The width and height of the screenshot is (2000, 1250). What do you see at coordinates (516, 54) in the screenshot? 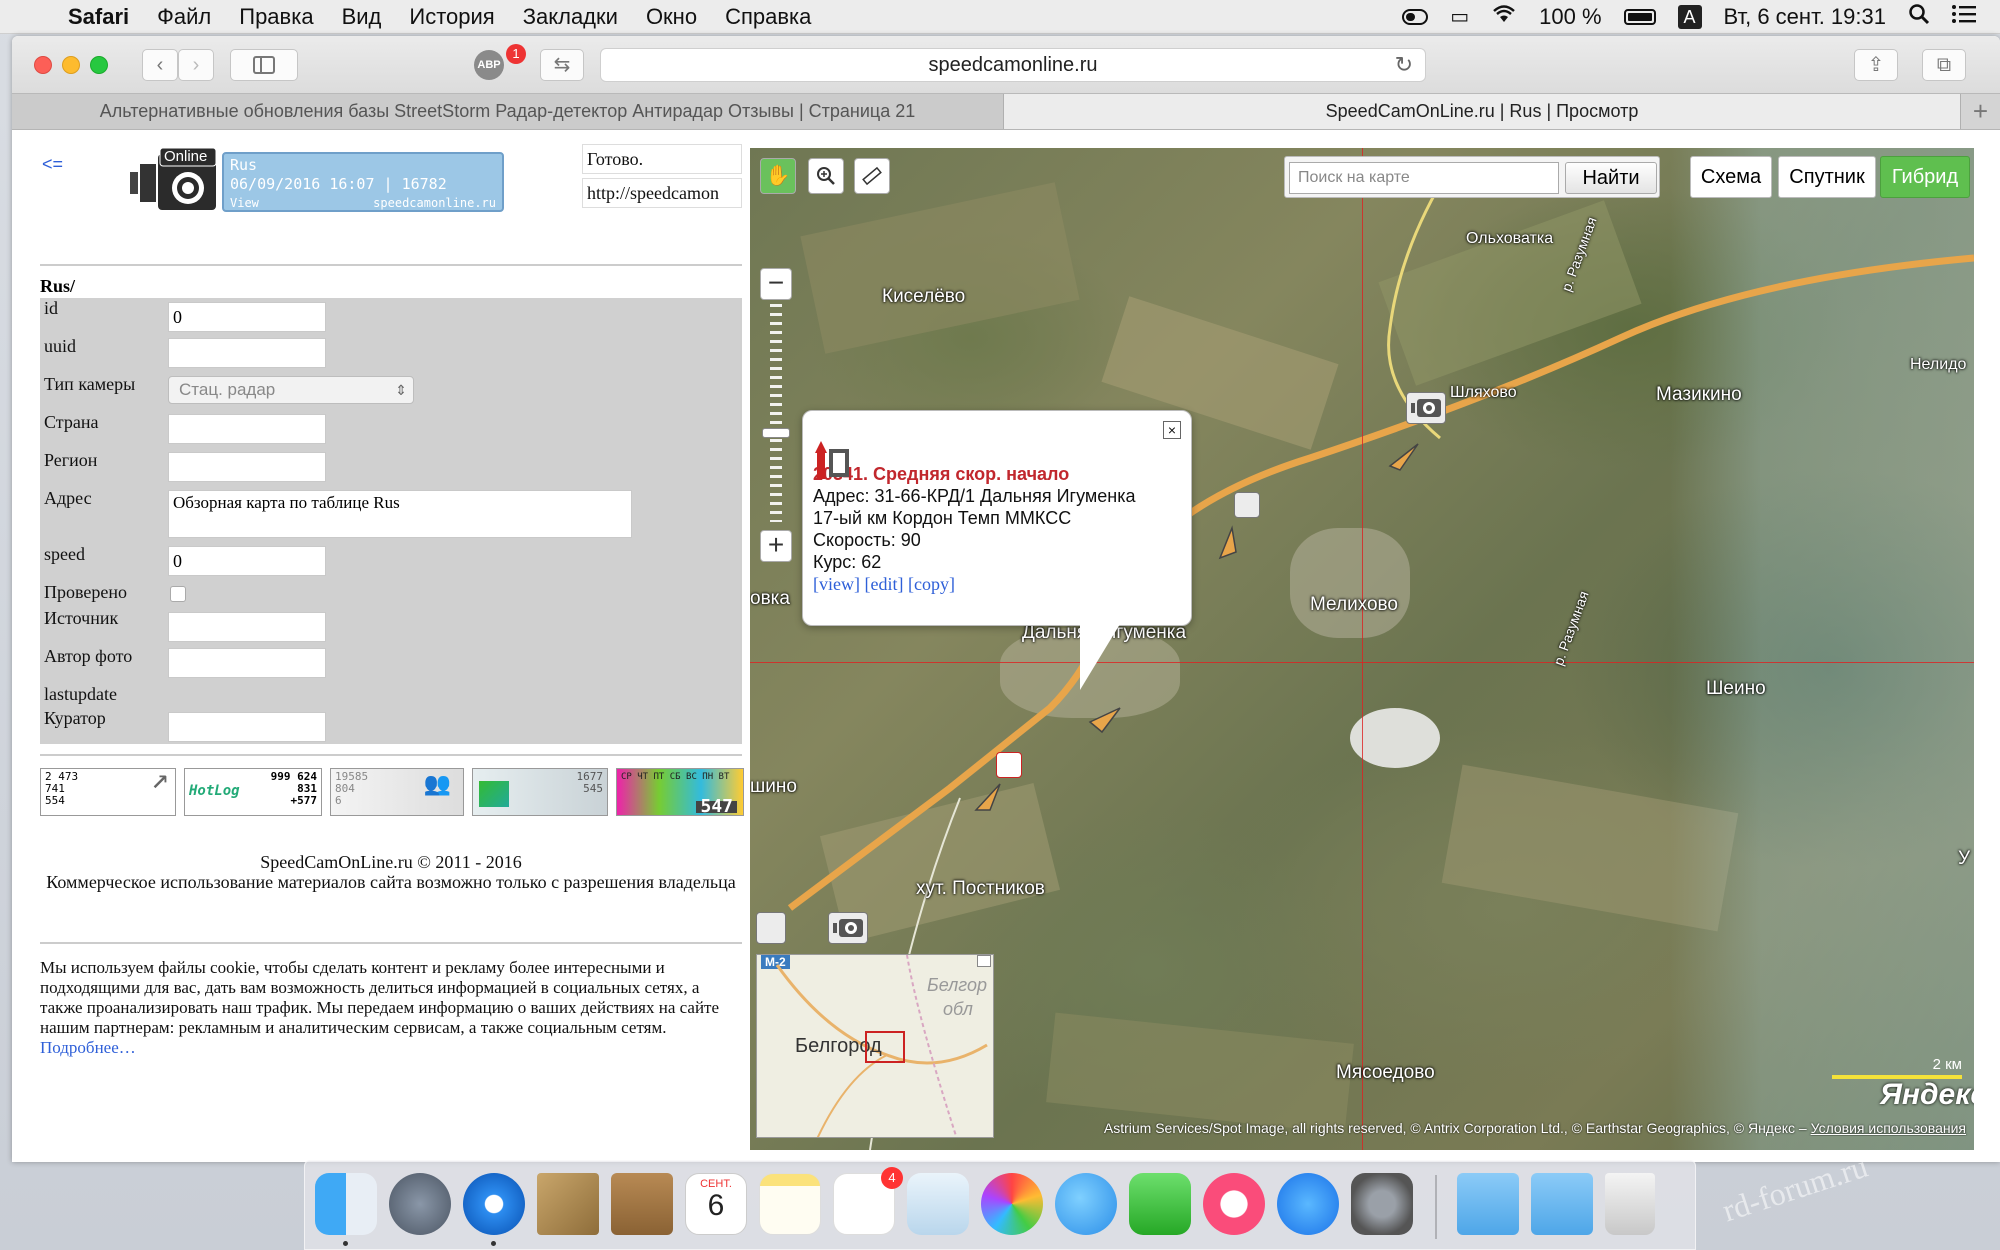
I see `adblock-badge: 1` at bounding box center [516, 54].